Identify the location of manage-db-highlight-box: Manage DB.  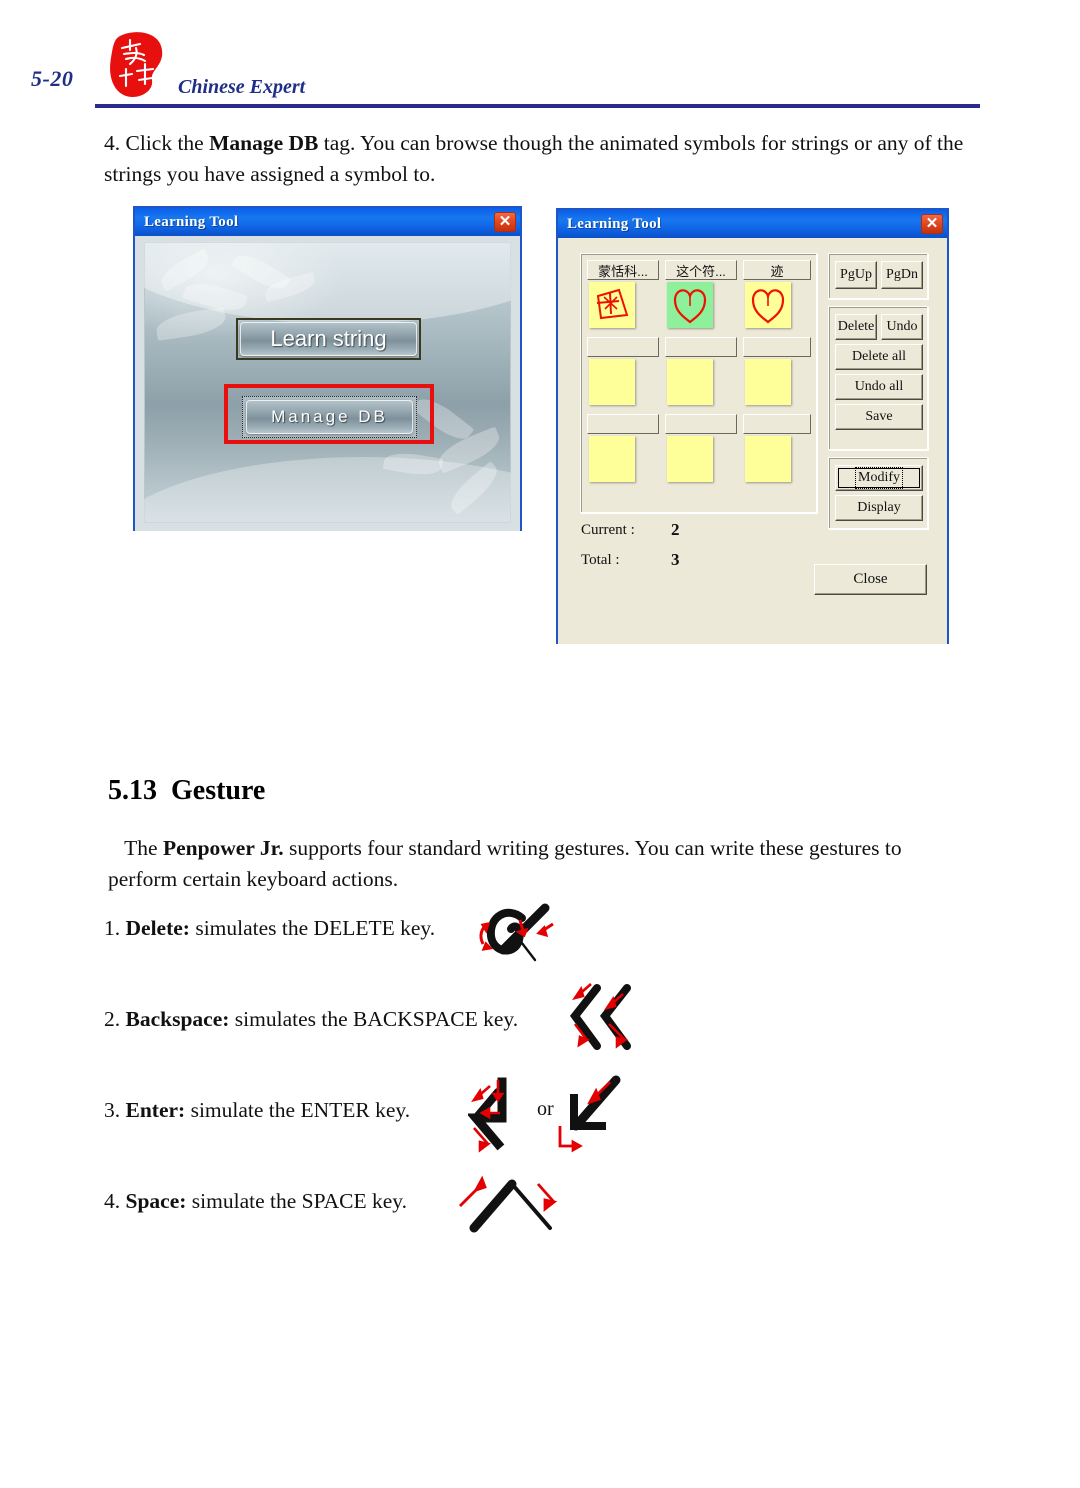
(329, 414).